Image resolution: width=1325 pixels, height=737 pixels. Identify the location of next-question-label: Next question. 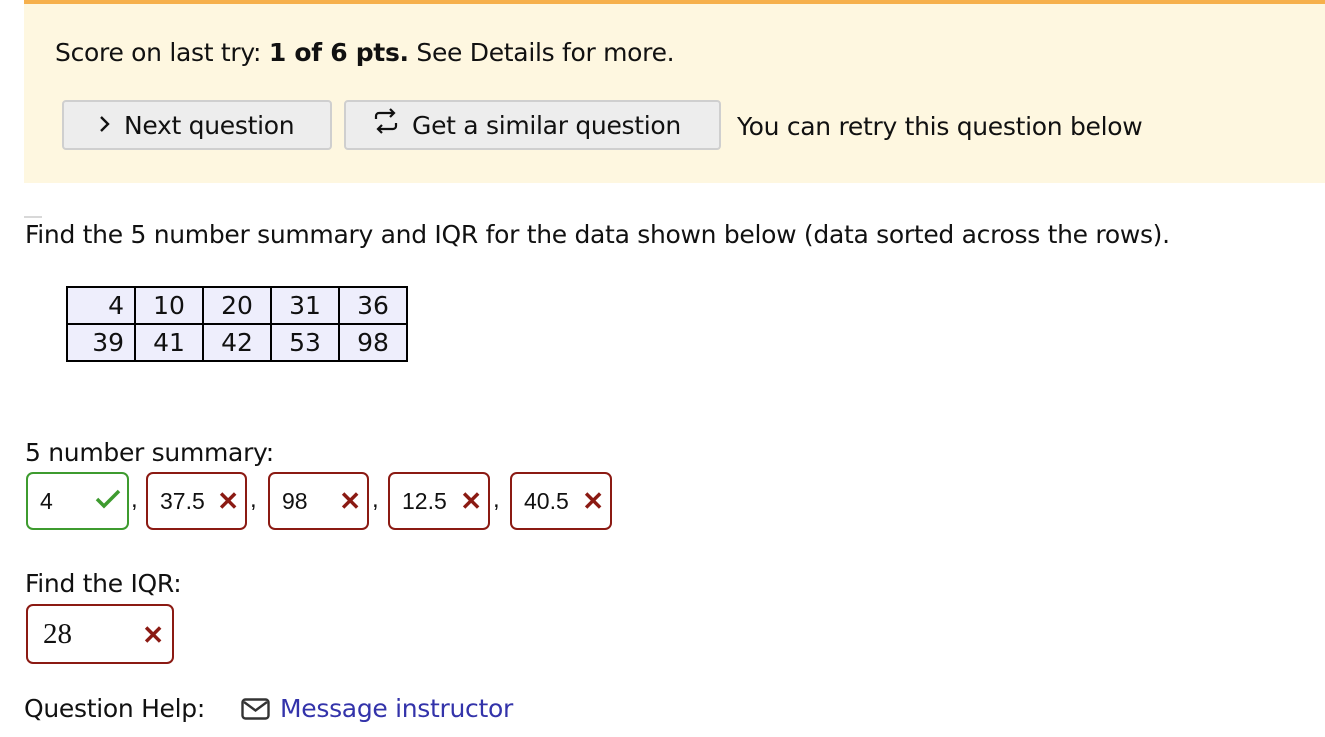
(209, 125).